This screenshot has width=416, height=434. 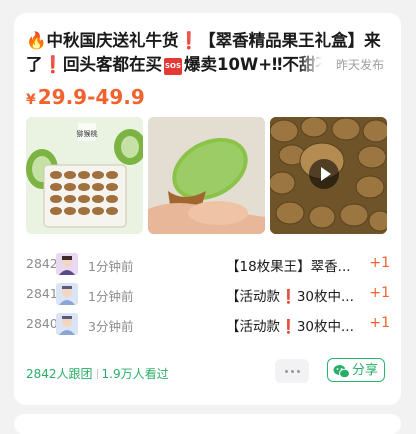 I want to click on product-video, so click(x=328, y=175).